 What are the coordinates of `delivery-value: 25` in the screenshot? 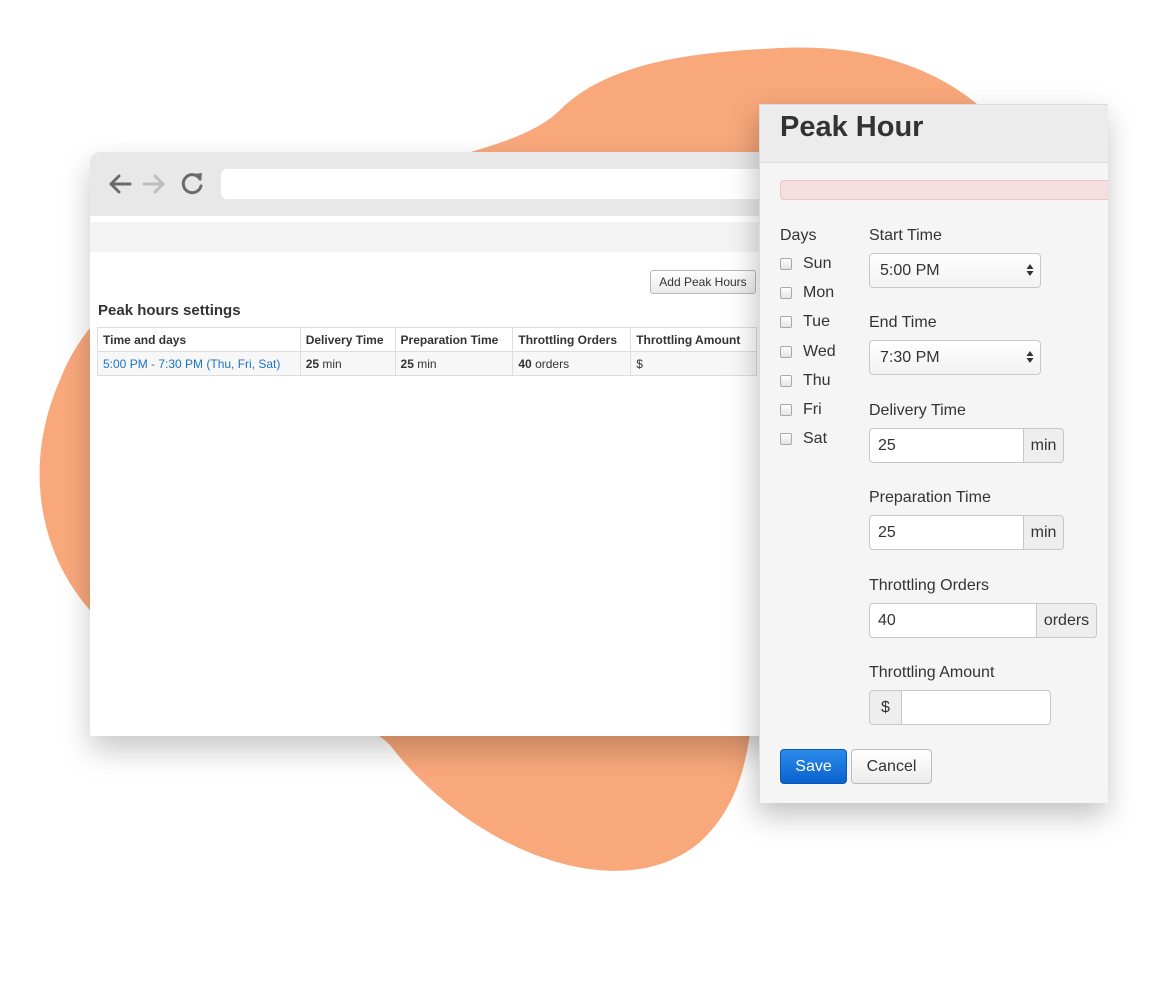 It's located at (312, 363).